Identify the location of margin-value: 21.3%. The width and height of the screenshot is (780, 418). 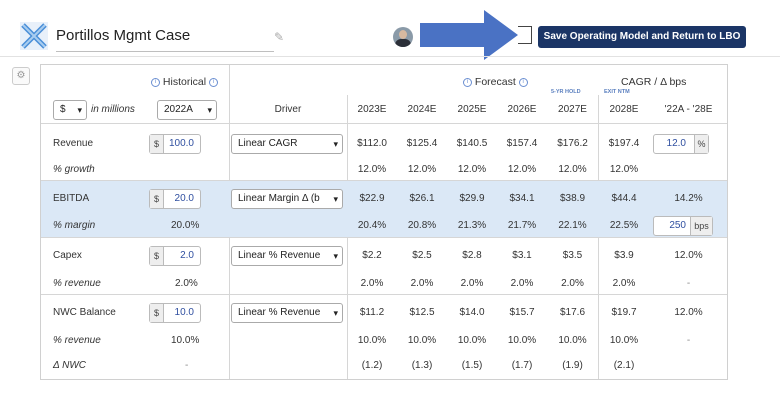
(472, 225).